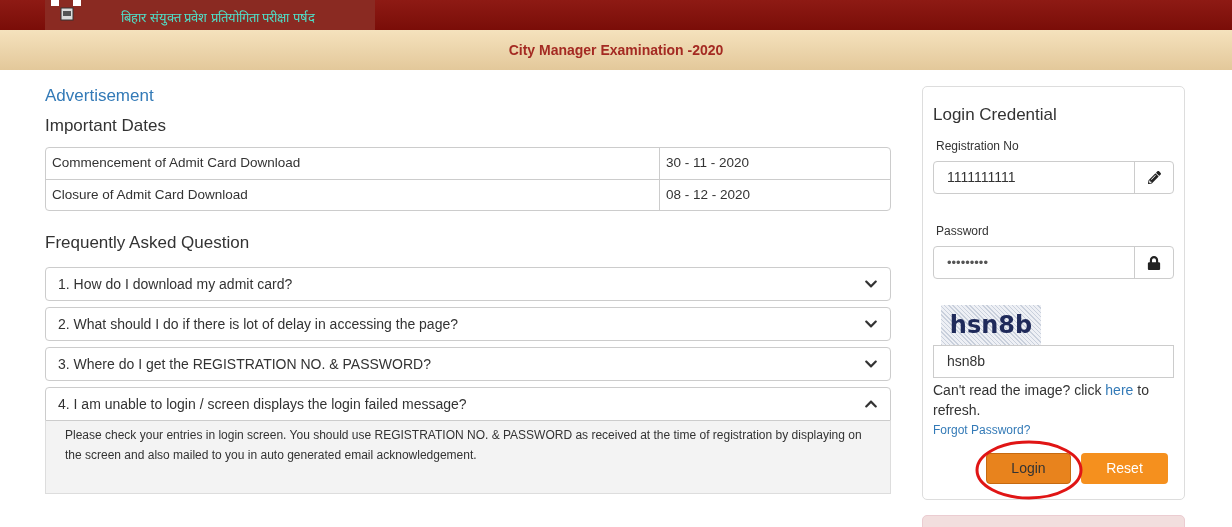 The height and width of the screenshot is (527, 1232). I want to click on lock-icon, so click(1154, 262).